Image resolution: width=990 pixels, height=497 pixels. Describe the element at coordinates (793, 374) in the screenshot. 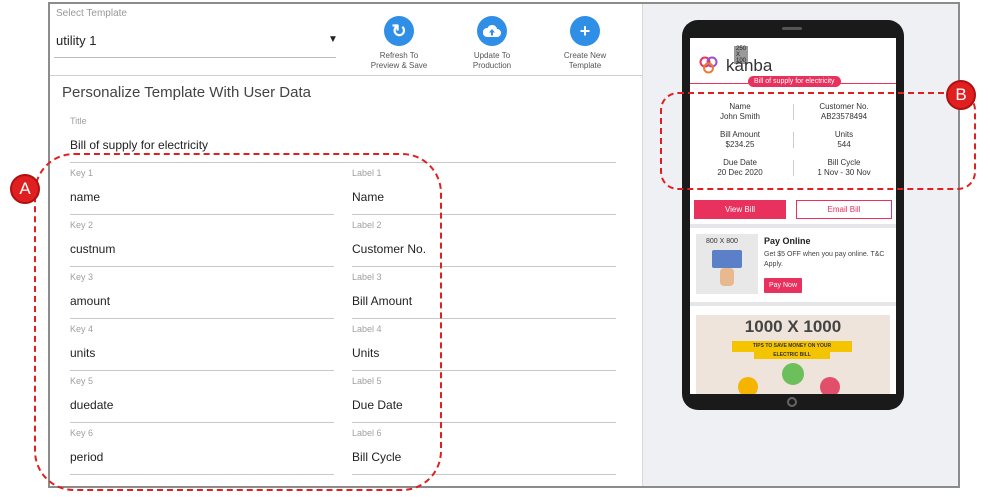

I see `bulb-icon` at that location.